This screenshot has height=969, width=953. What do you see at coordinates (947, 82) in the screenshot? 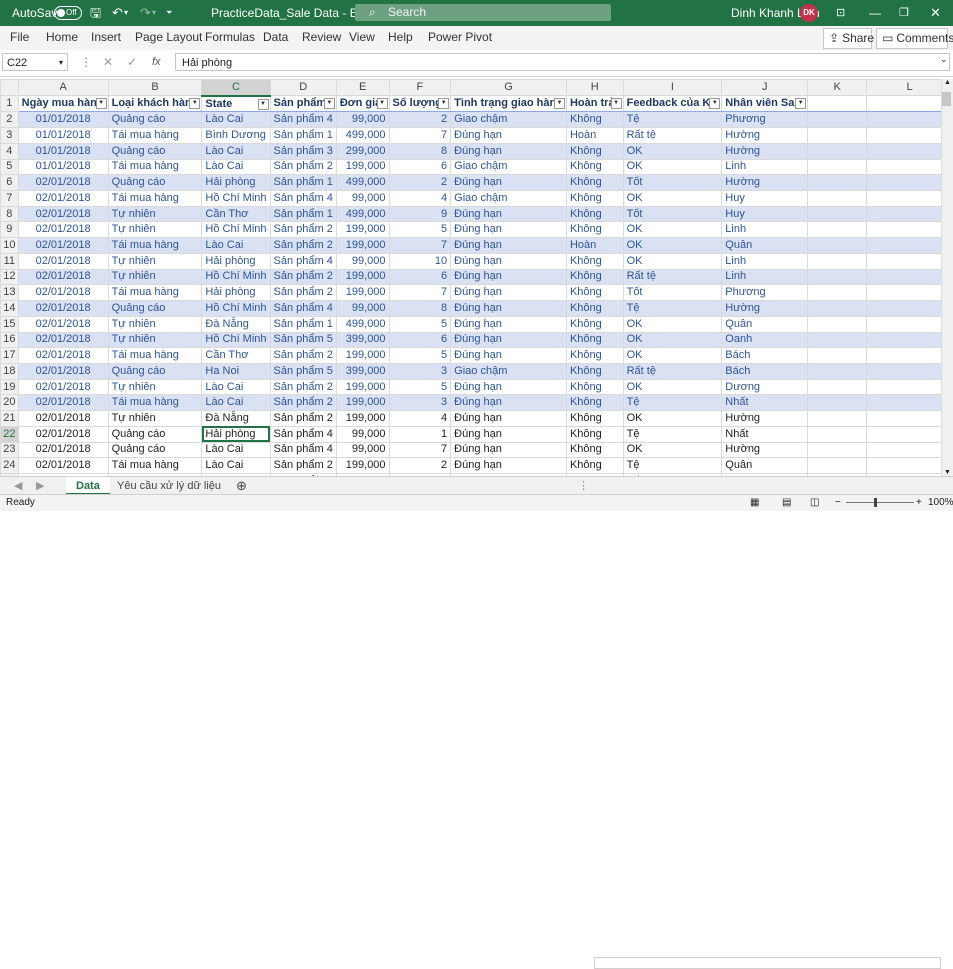
I see `scroll-up-icon: ▲` at bounding box center [947, 82].